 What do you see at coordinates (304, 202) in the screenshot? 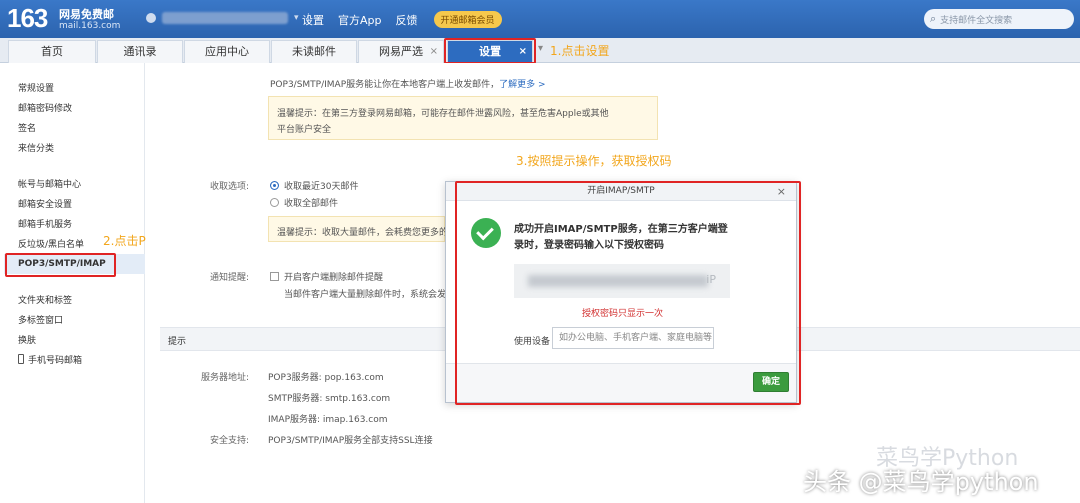
I see `receive-option-all: 收取全部邮件` at bounding box center [304, 202].